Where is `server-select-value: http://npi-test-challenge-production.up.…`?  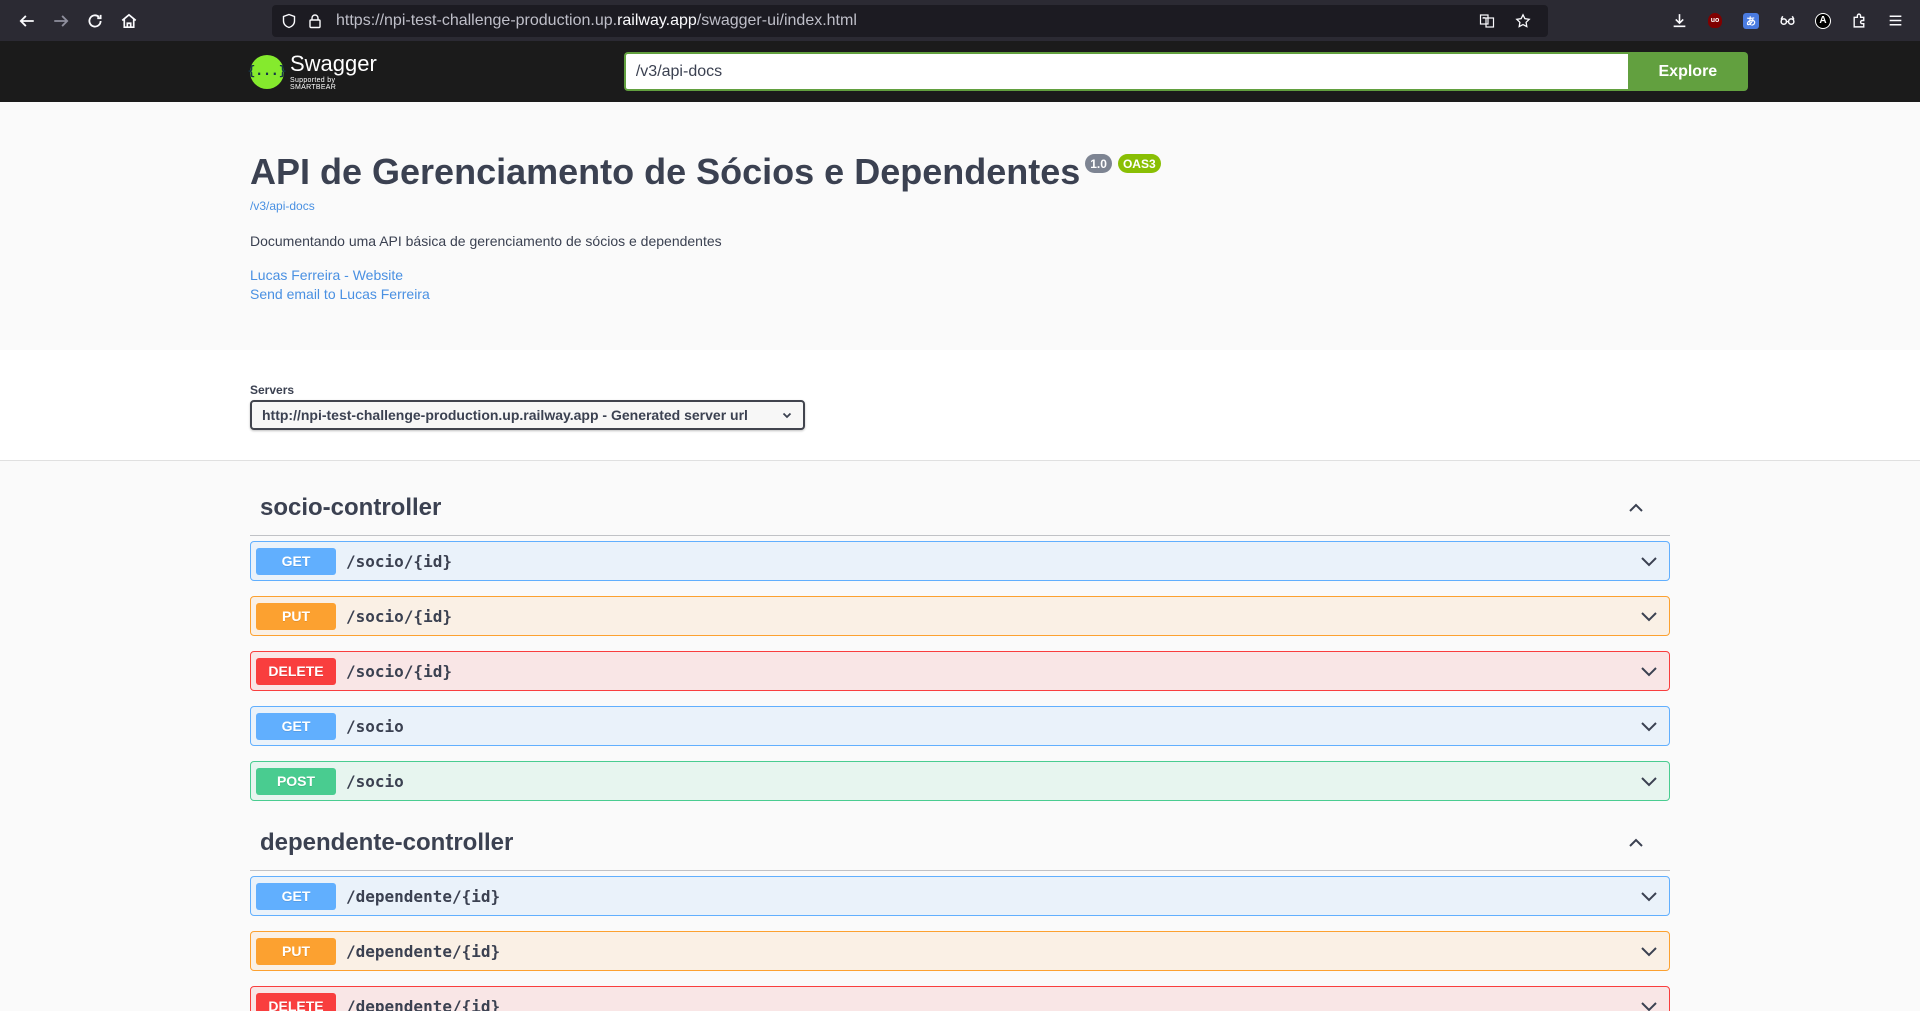
server-select-value: http://npi-test-challenge-production.up.… is located at coordinates (505, 415).